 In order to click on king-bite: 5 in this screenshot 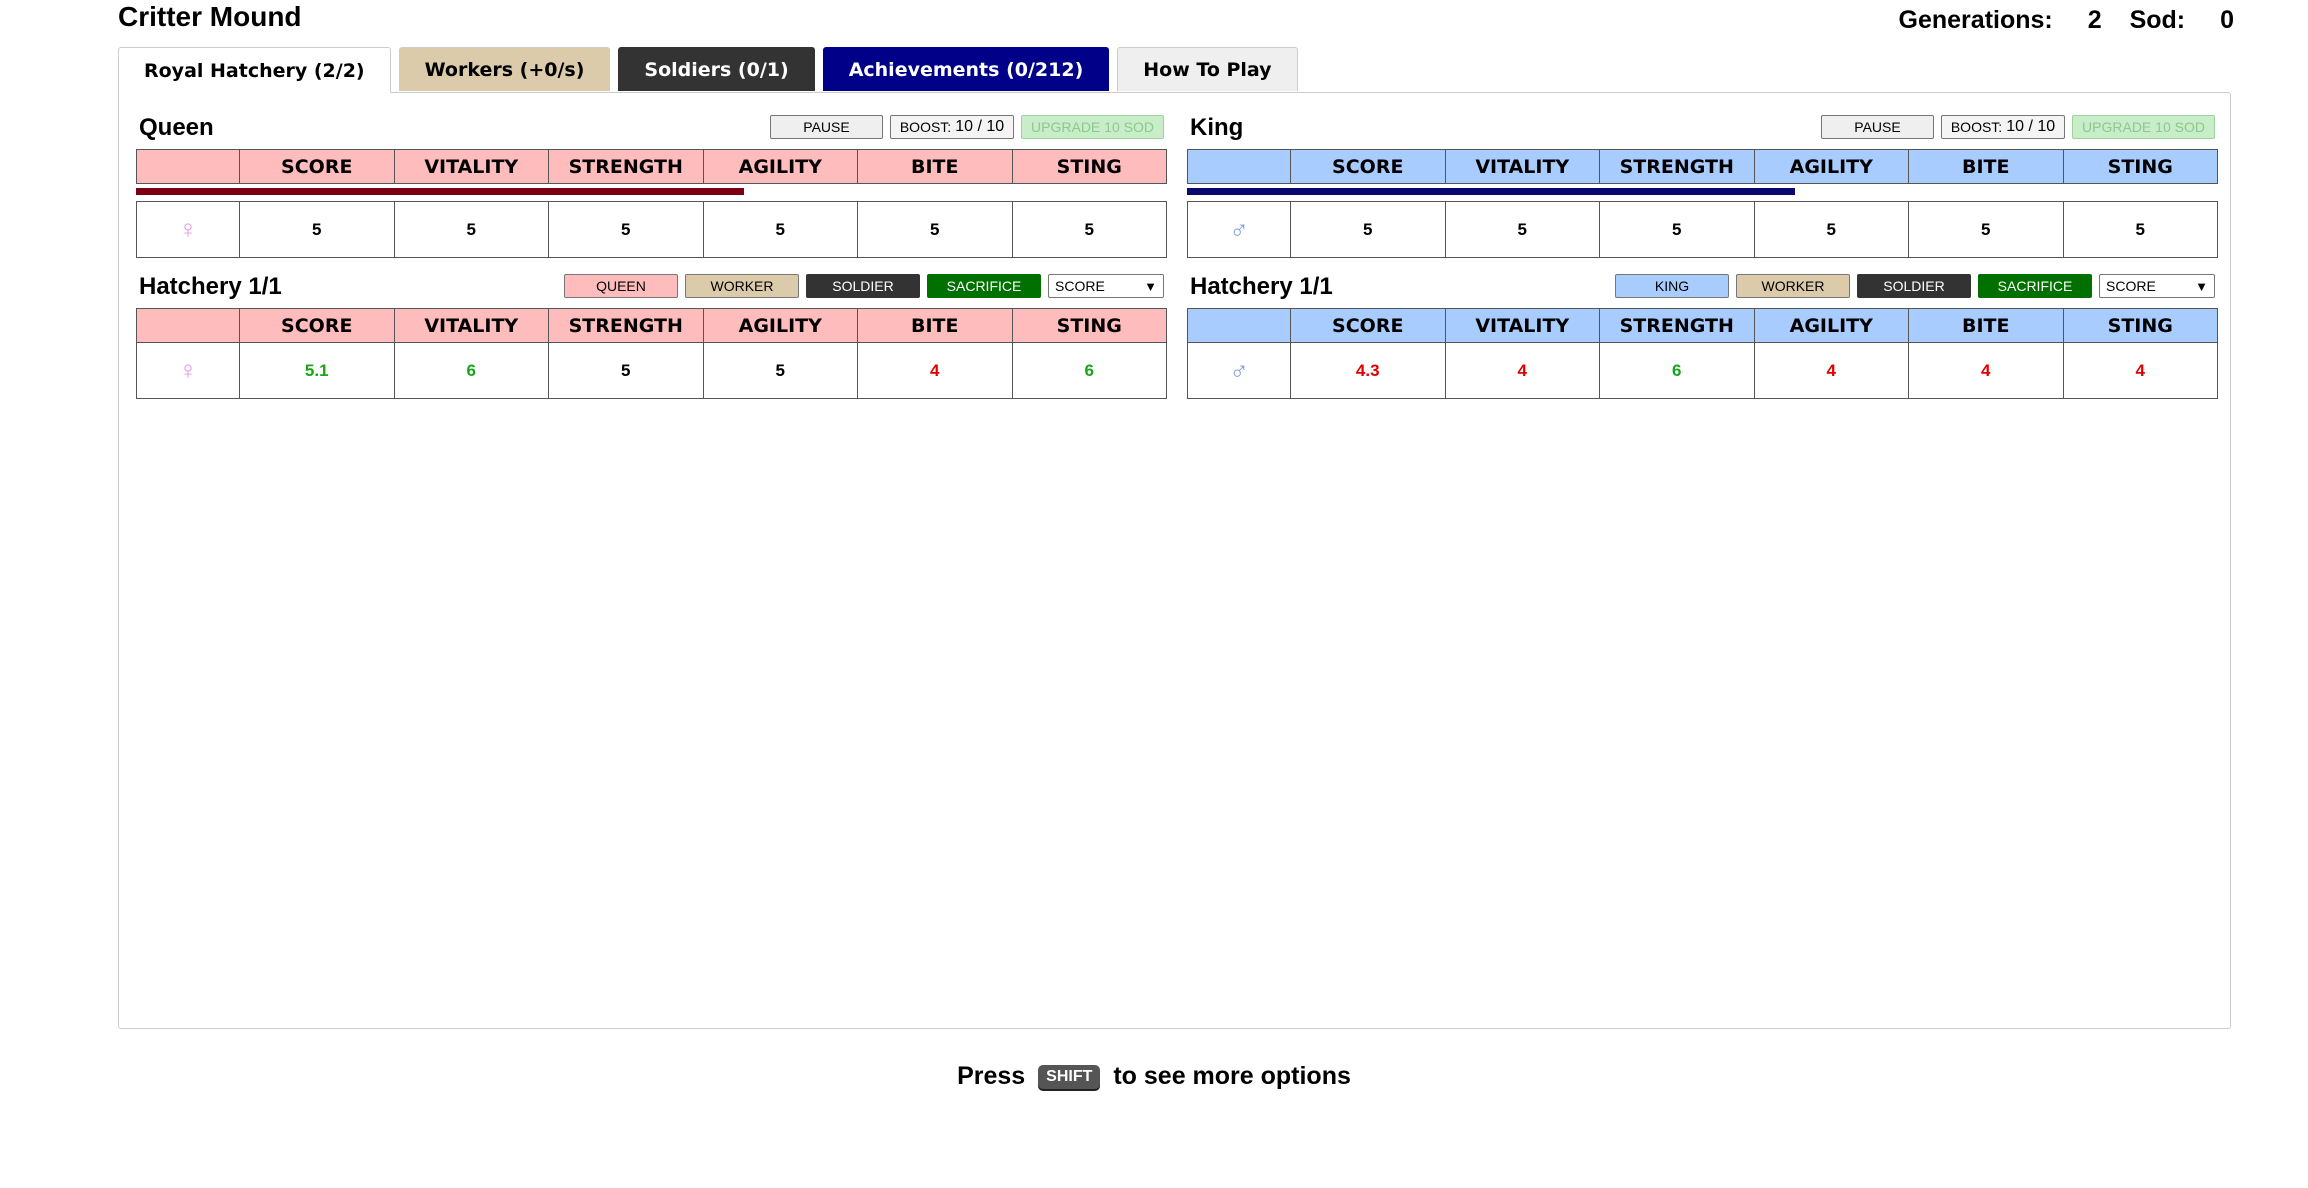, I will do `click(1986, 229)`.